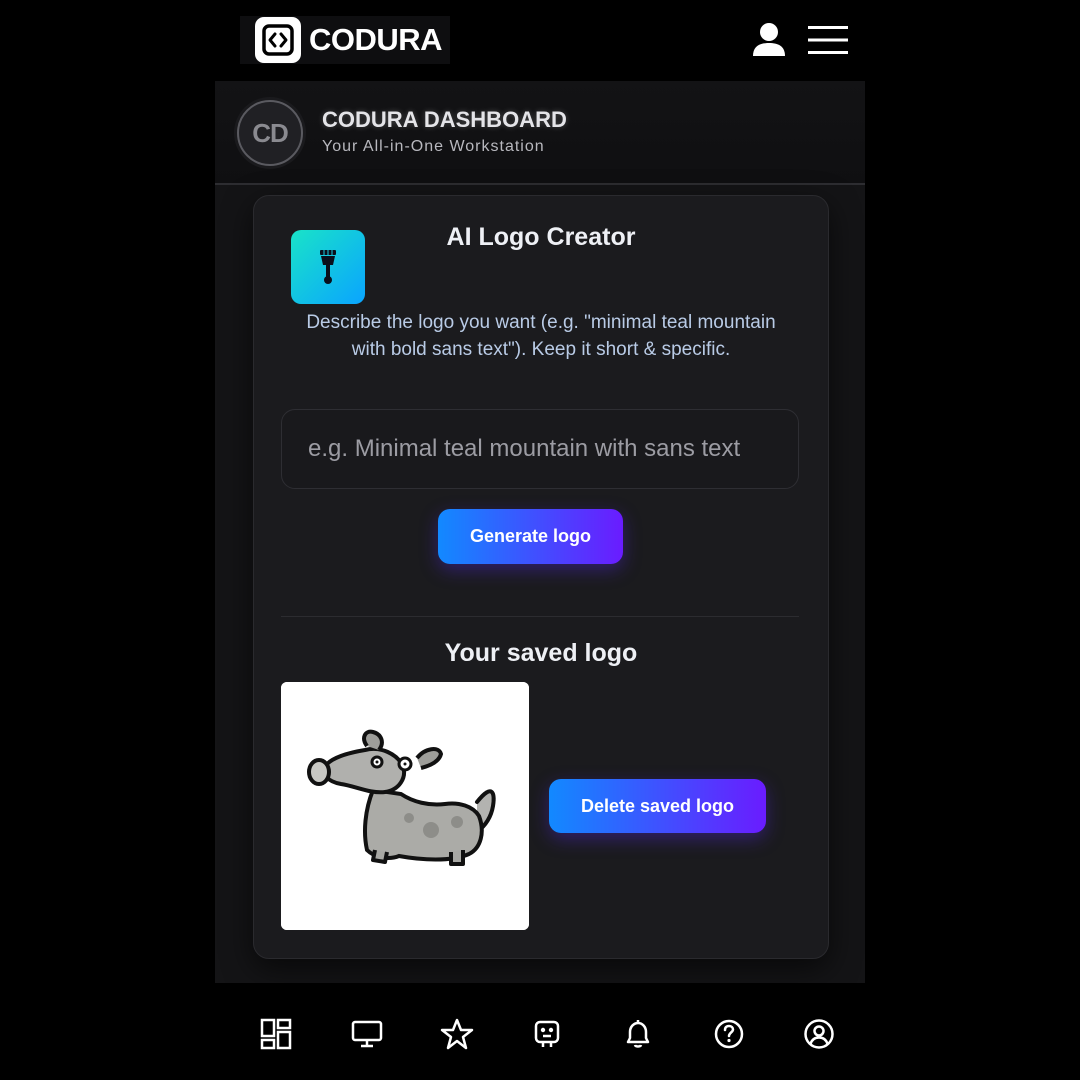  I want to click on nav-monitor, so click(367, 1034).